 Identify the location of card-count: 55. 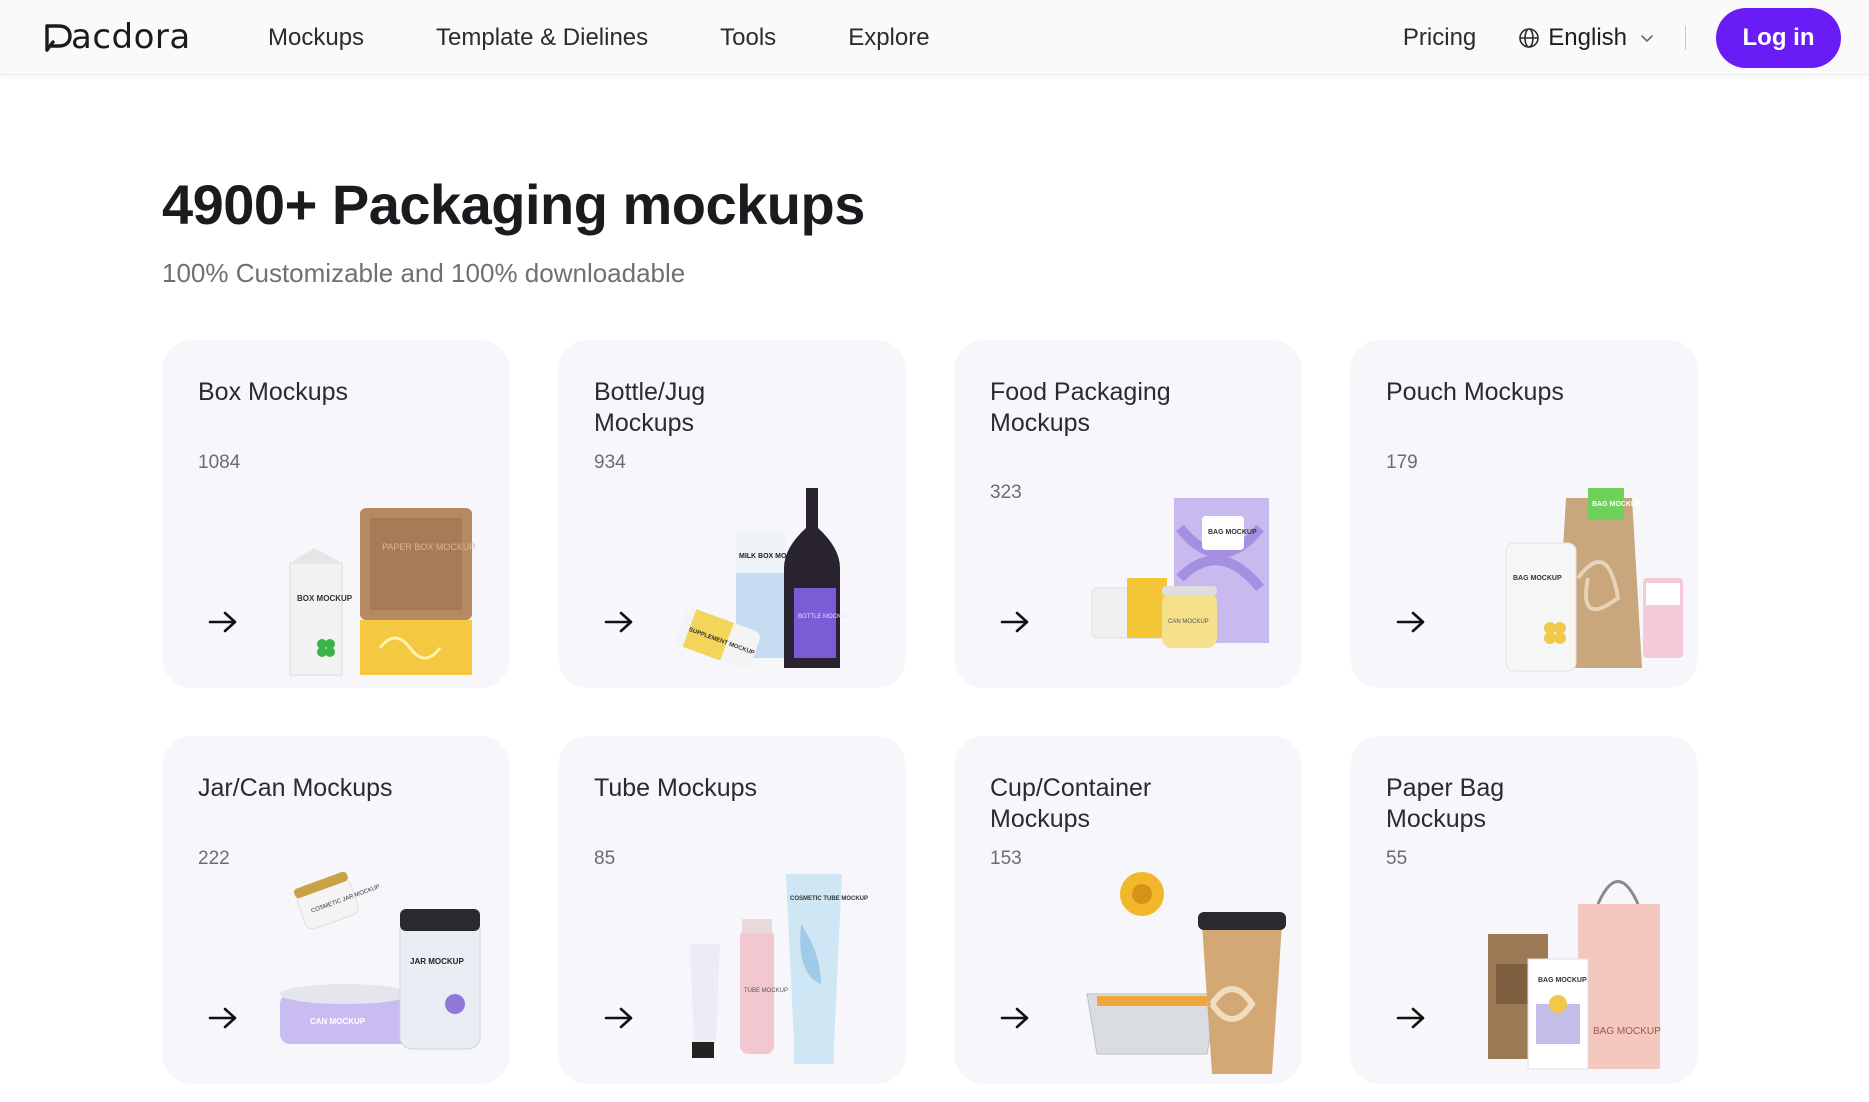
(1397, 858).